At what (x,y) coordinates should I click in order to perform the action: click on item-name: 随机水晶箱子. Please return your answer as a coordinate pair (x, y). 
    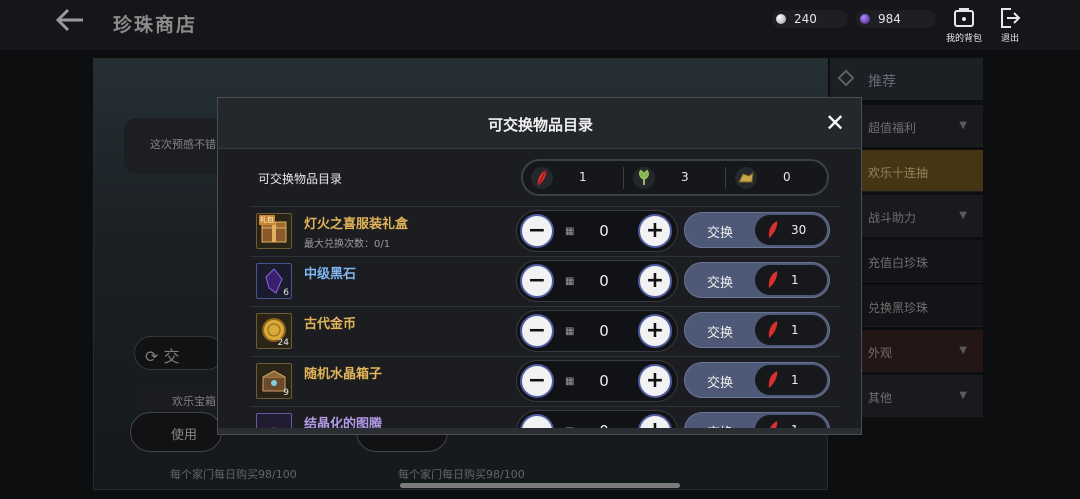
    Looking at the image, I should click on (343, 374).